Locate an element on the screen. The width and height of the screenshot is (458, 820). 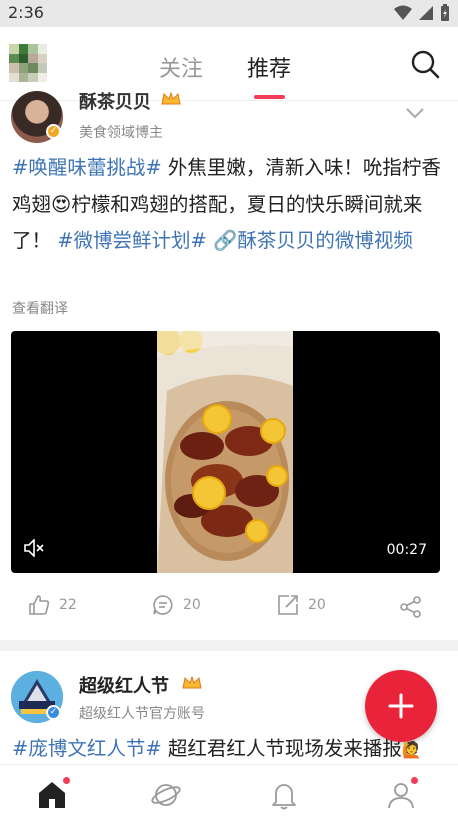
thumbs-up-icon is located at coordinates (39, 605).